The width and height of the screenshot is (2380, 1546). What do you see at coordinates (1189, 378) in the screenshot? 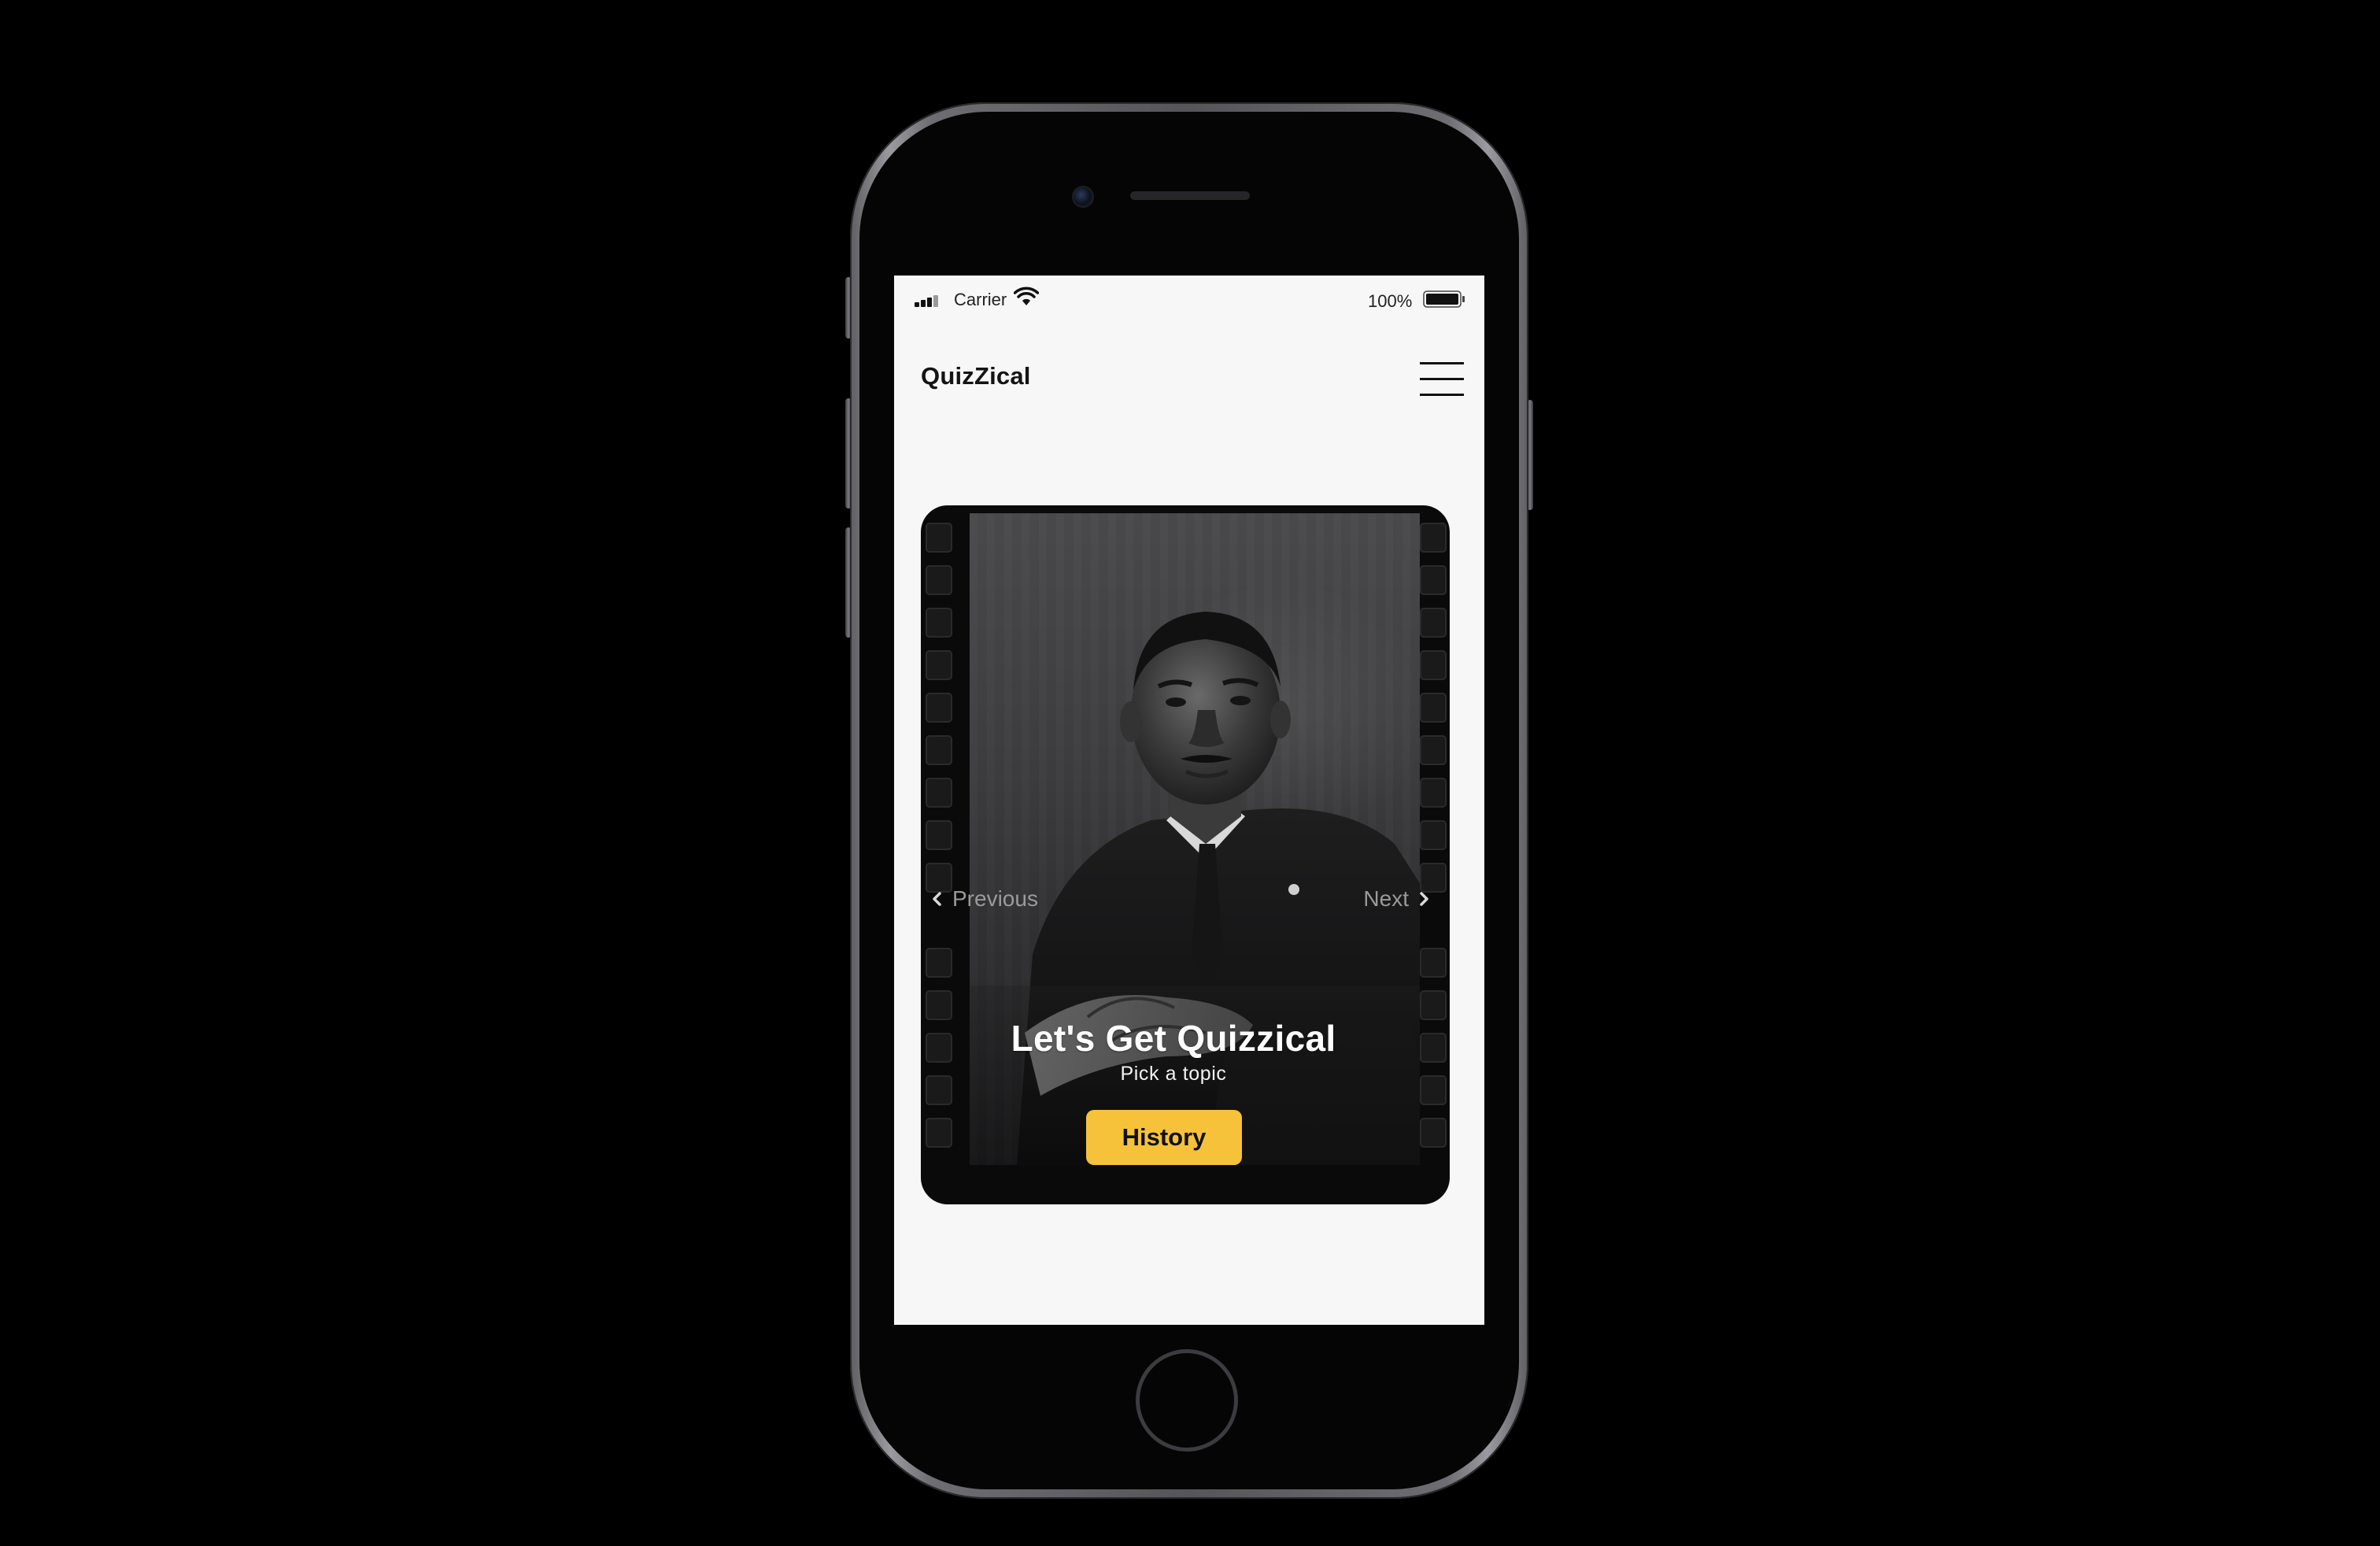
I see `app-header: QuizZical` at bounding box center [1189, 378].